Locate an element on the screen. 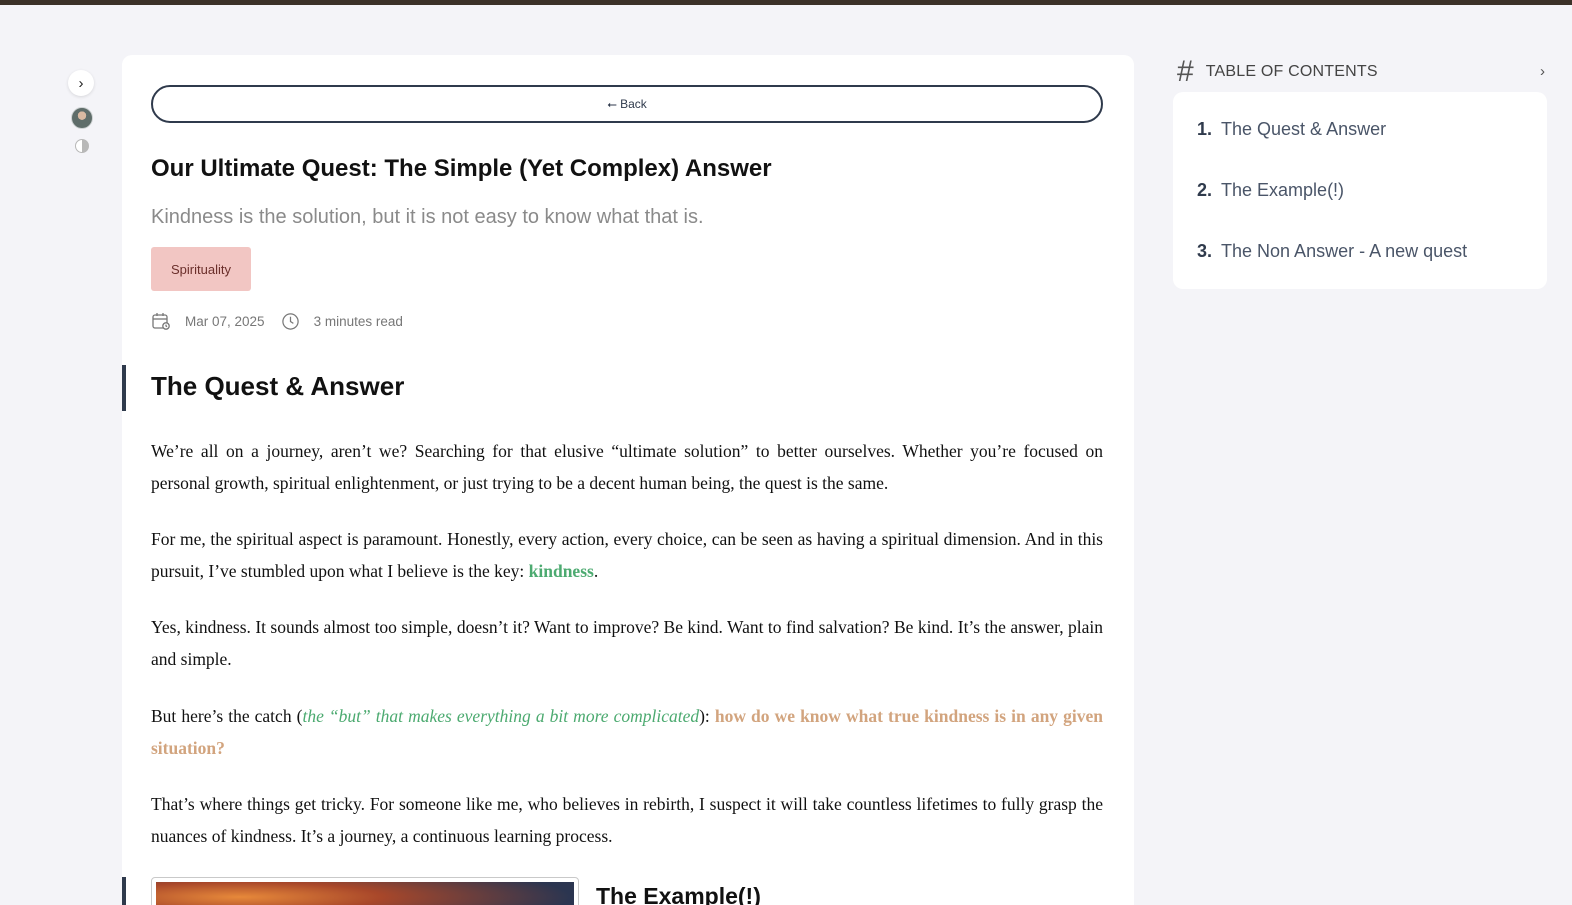  image-content is located at coordinates (365, 893).